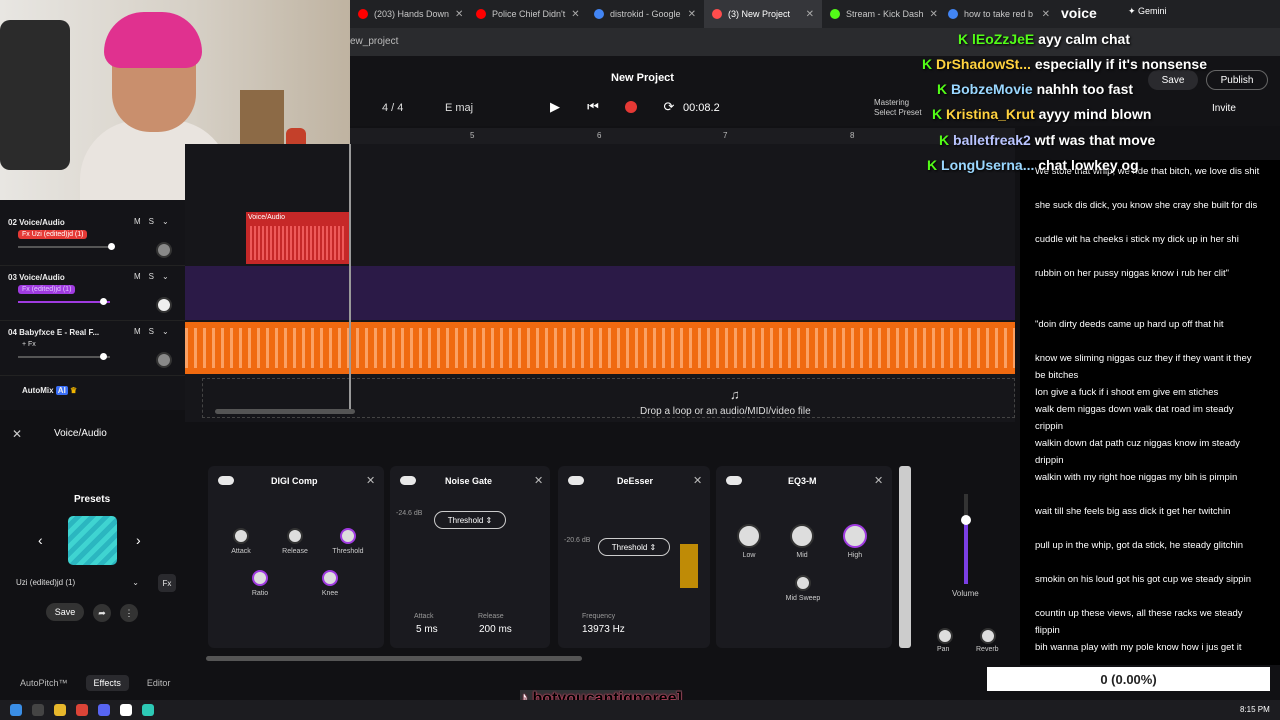 This screenshot has height=720, width=1280. Describe the element at coordinates (999, 14) in the screenshot. I see `browser-tab: how to take red b ✕` at that location.